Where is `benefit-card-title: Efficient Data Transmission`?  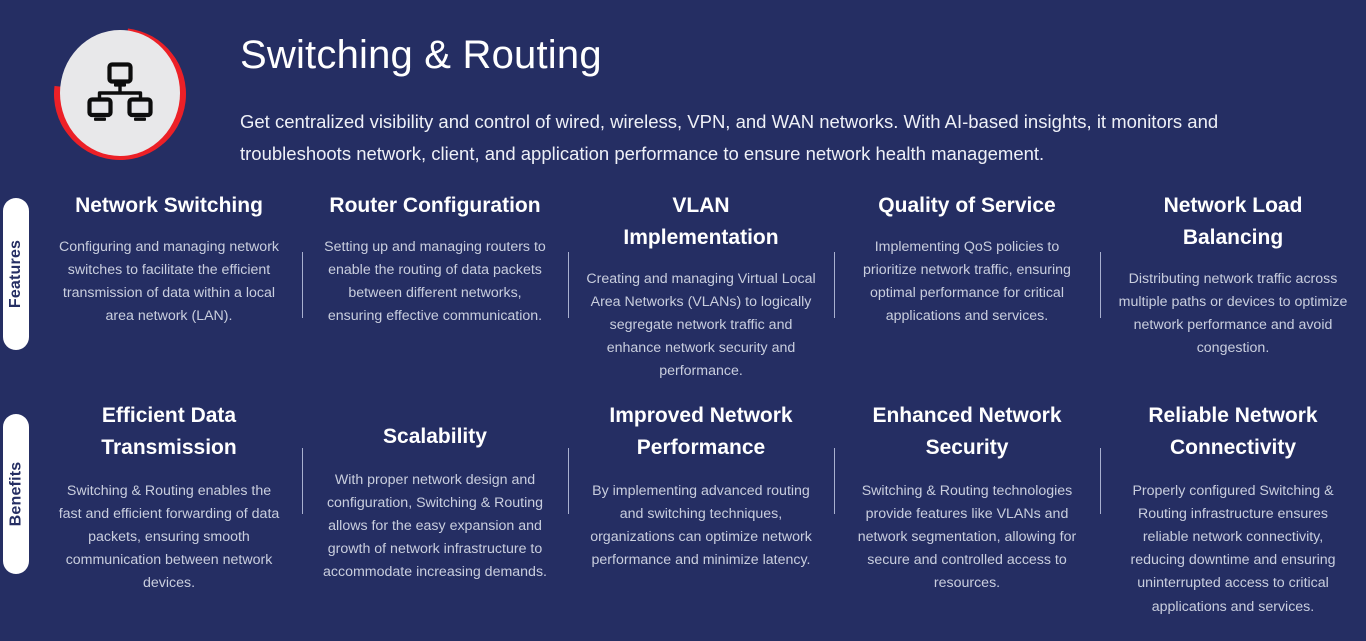
benefit-card-title: Efficient Data Transmission is located at coordinates (169, 431).